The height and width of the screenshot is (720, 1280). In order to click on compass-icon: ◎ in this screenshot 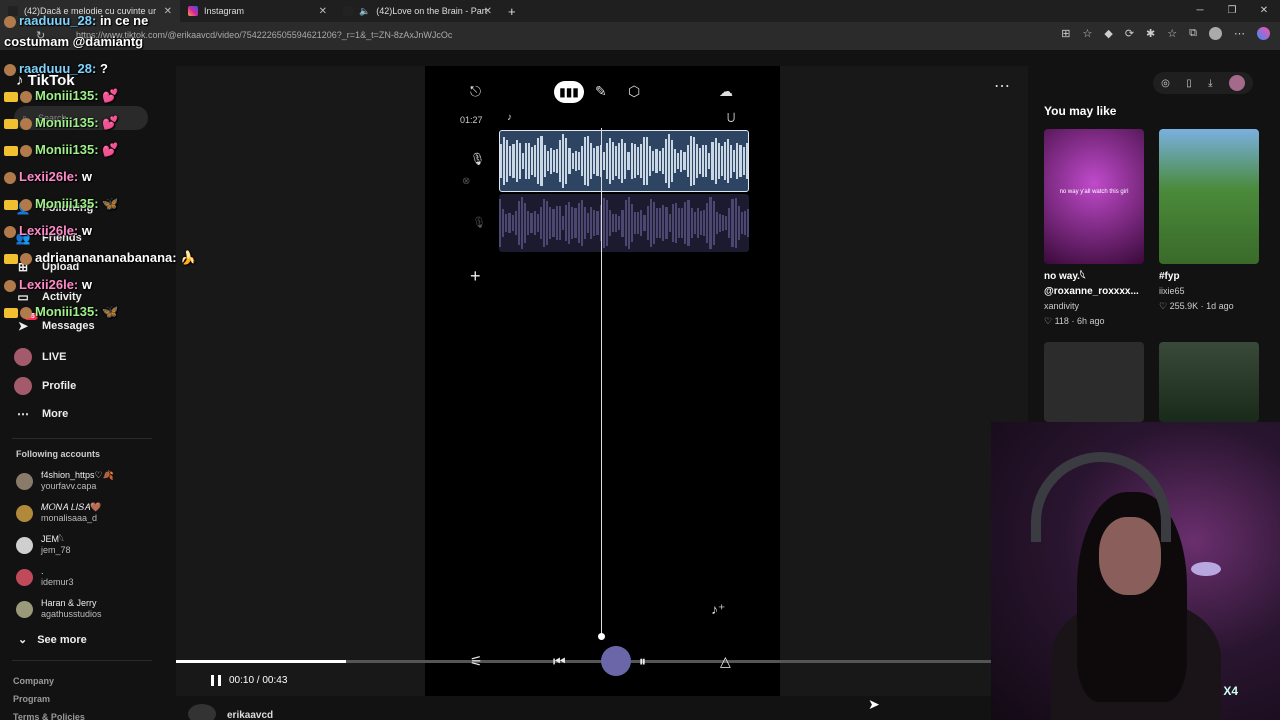, I will do `click(1165, 83)`.